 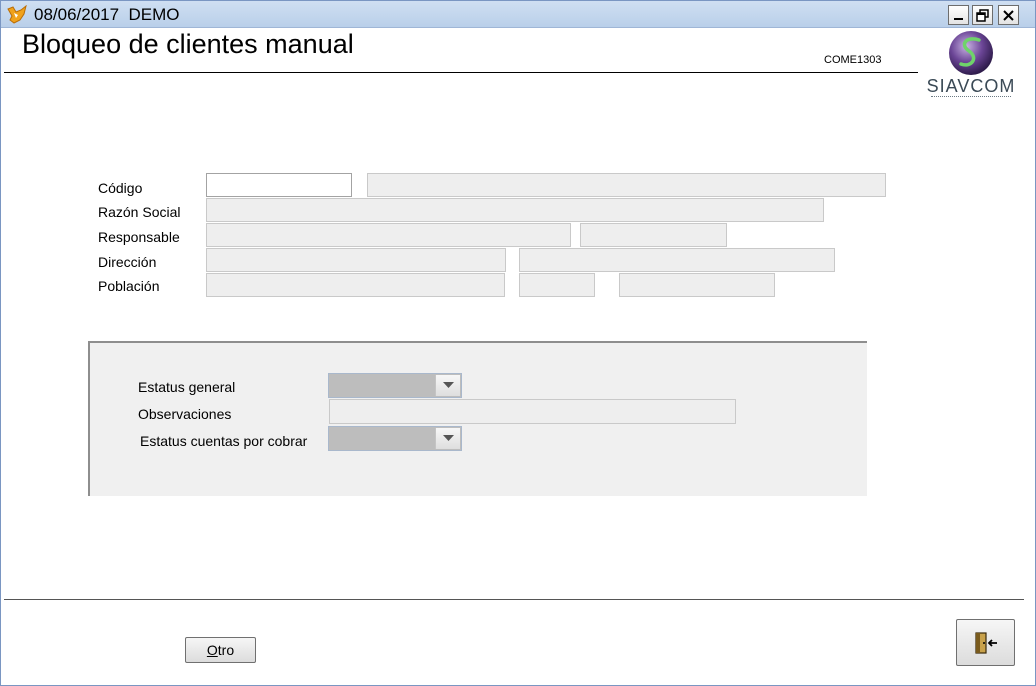 I want to click on direccion-label: Dirección, so click(x=127, y=262).